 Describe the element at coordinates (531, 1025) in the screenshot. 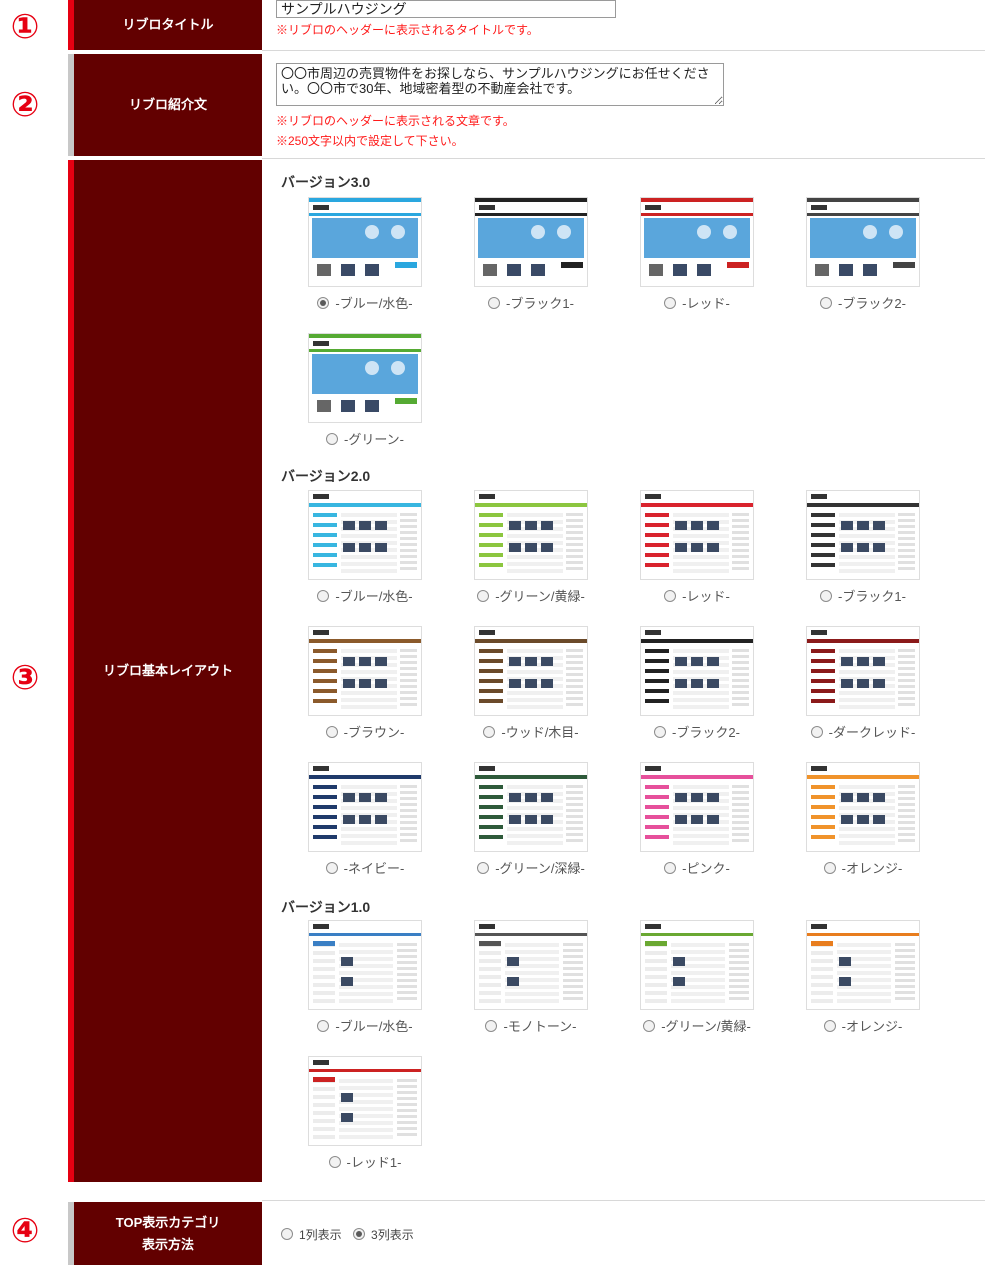

I see `layout-option-label: -モノトーン-` at that location.